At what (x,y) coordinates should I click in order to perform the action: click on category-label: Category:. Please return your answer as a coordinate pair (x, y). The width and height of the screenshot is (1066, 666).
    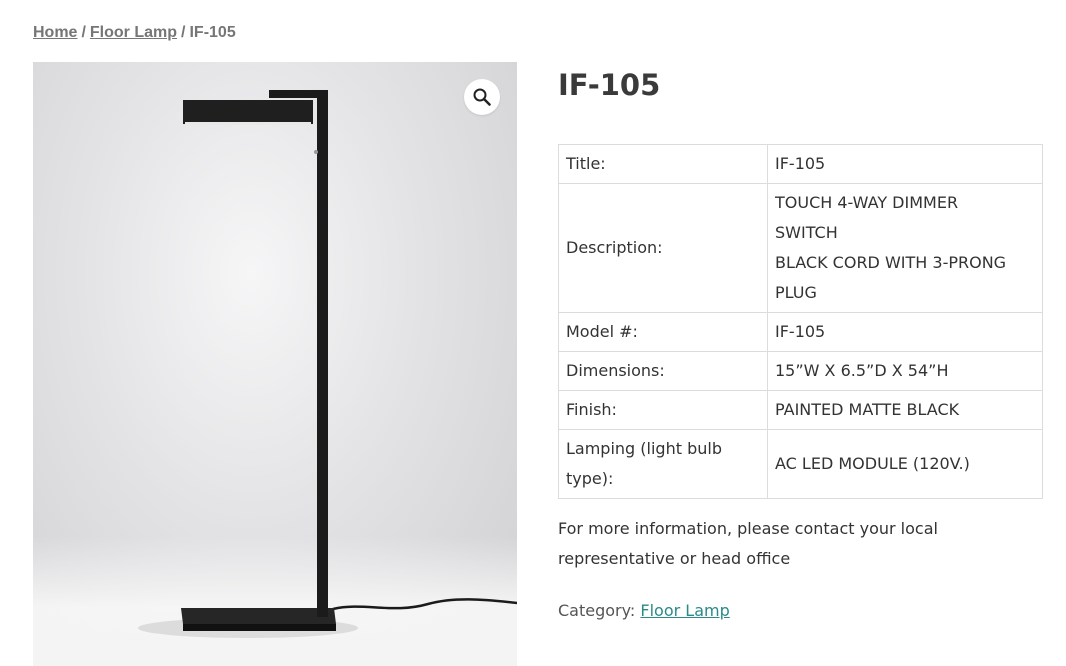
    Looking at the image, I should click on (597, 610).